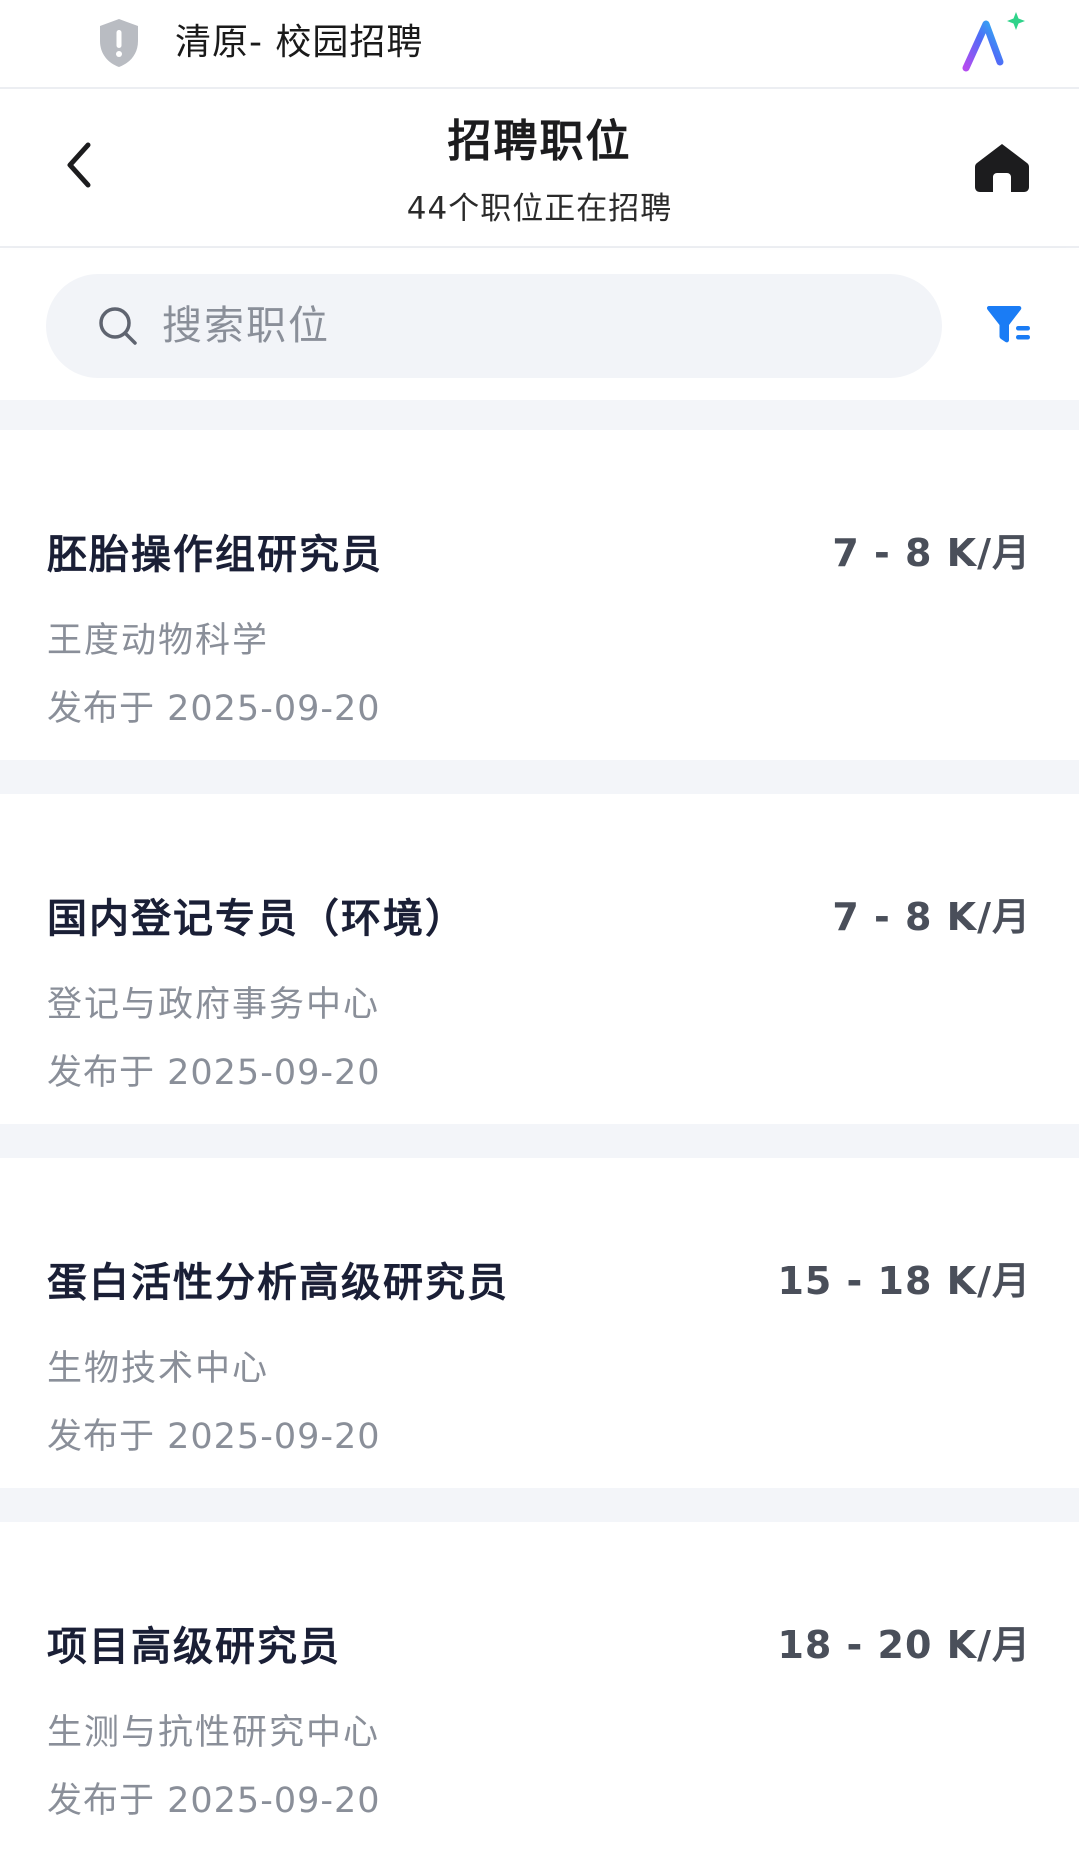 The image size is (1079, 1849). I want to click on ai-sparkle-icon, so click(995, 43).